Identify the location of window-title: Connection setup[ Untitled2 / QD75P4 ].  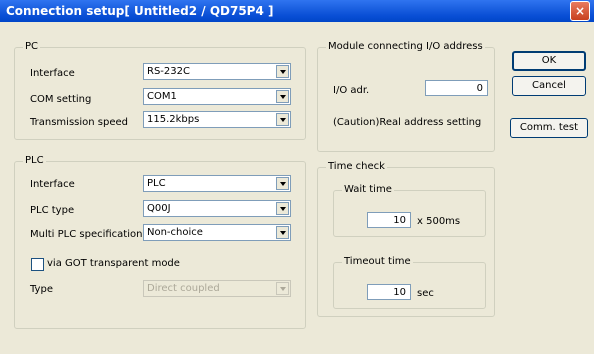
(140, 11).